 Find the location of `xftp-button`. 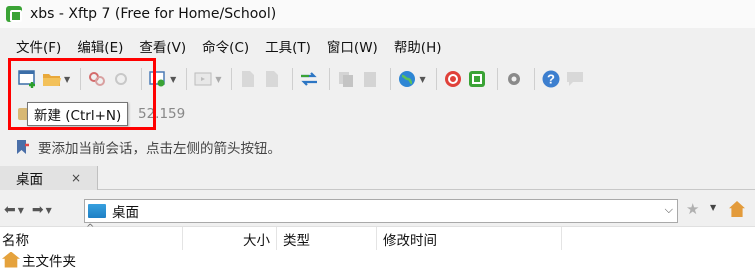

xftp-button is located at coordinates (477, 79).